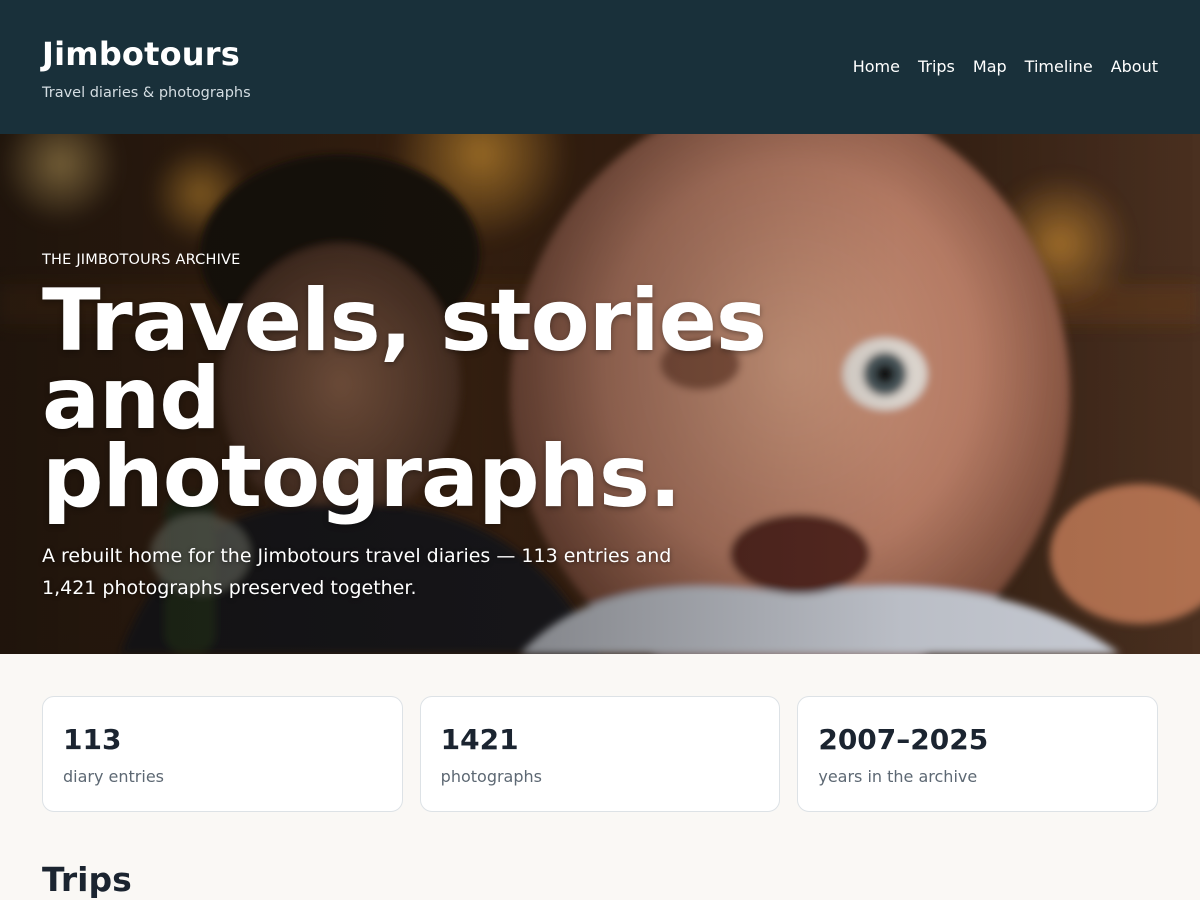 This screenshot has width=1200, height=900. I want to click on site-title-link: Jimbotours, so click(146, 54).